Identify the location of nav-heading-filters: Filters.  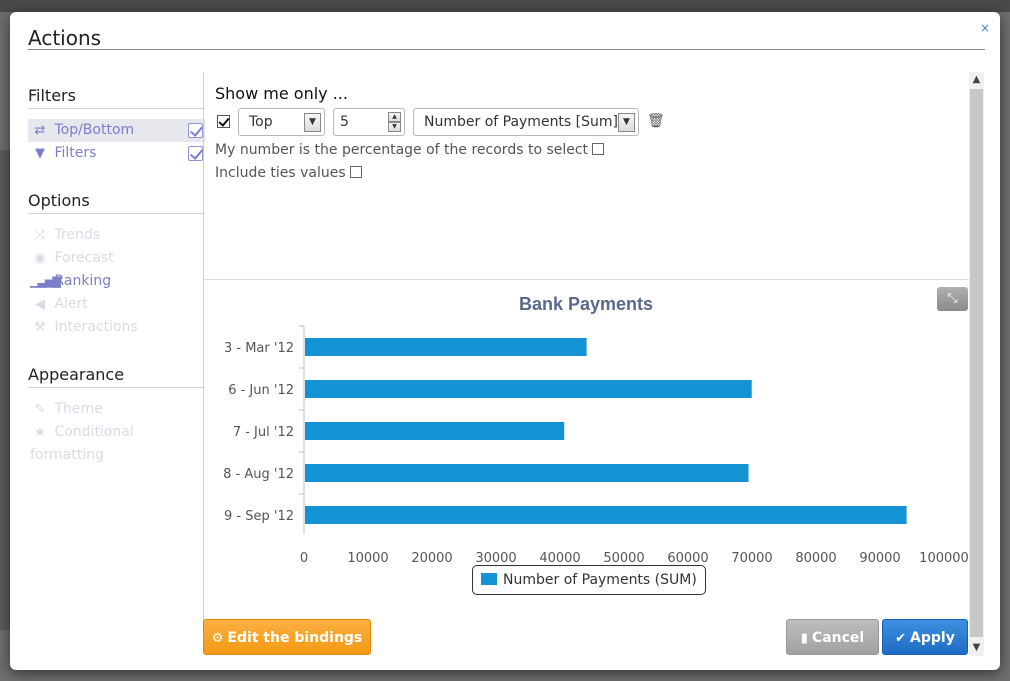
(116, 90).